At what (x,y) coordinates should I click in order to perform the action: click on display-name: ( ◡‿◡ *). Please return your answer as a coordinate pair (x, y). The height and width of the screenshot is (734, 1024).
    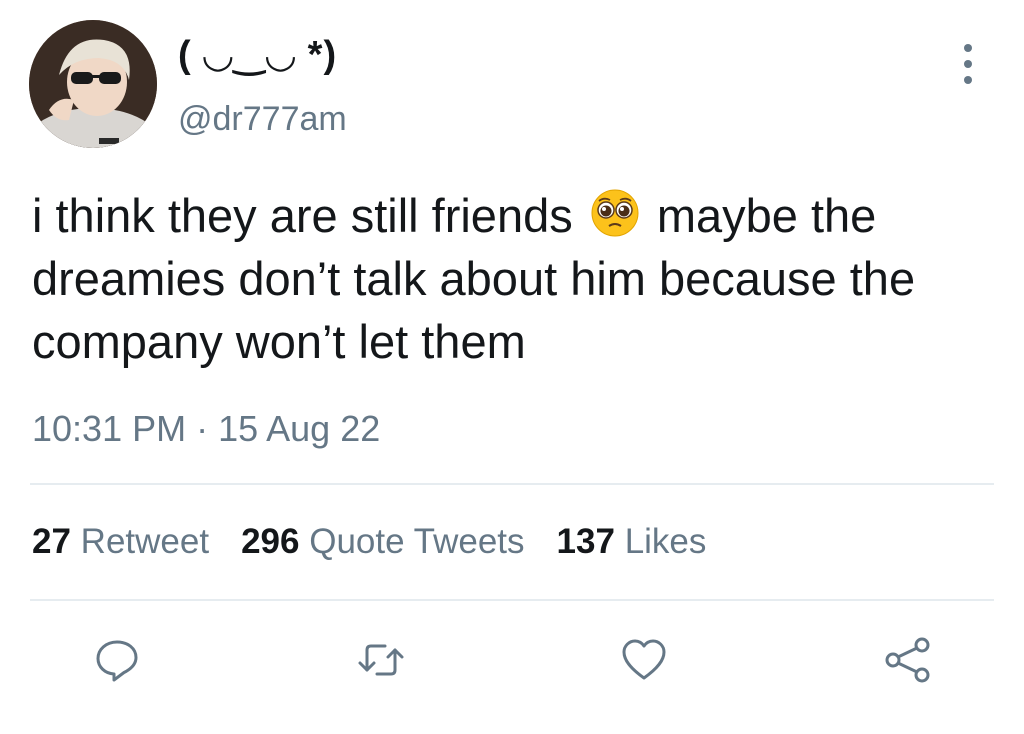
    Looking at the image, I should click on (257, 54).